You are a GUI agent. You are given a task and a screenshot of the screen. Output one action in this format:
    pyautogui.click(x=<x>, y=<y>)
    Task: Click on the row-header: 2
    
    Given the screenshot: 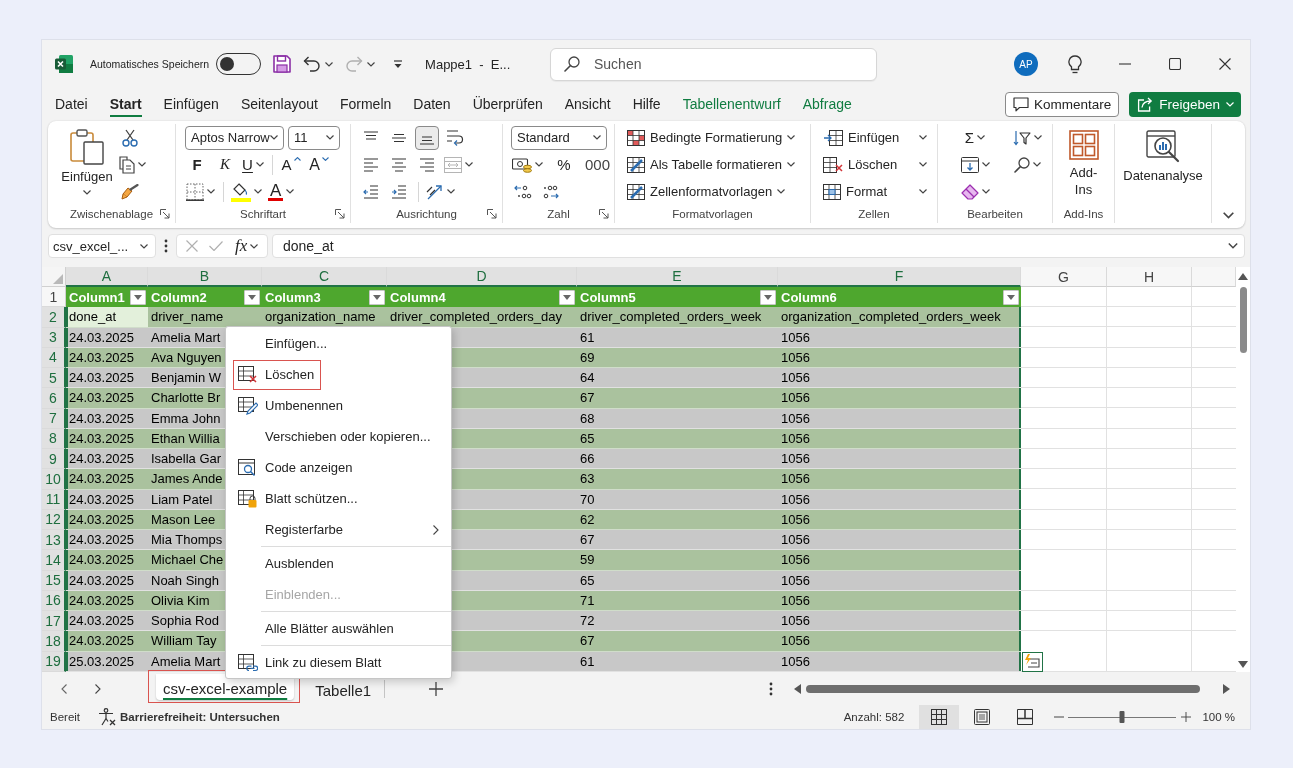 What is the action you would take?
    pyautogui.click(x=54, y=317)
    